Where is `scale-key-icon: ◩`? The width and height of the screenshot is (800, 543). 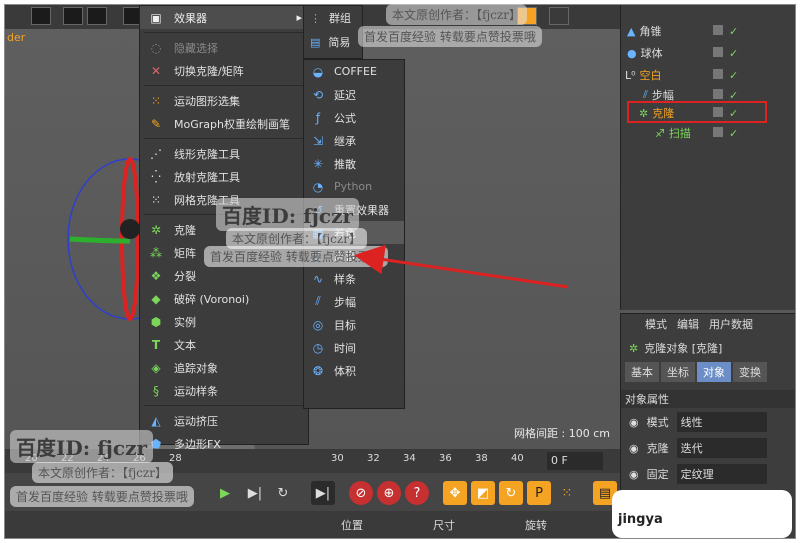
scale-key-icon: ◩ is located at coordinates (483, 493).